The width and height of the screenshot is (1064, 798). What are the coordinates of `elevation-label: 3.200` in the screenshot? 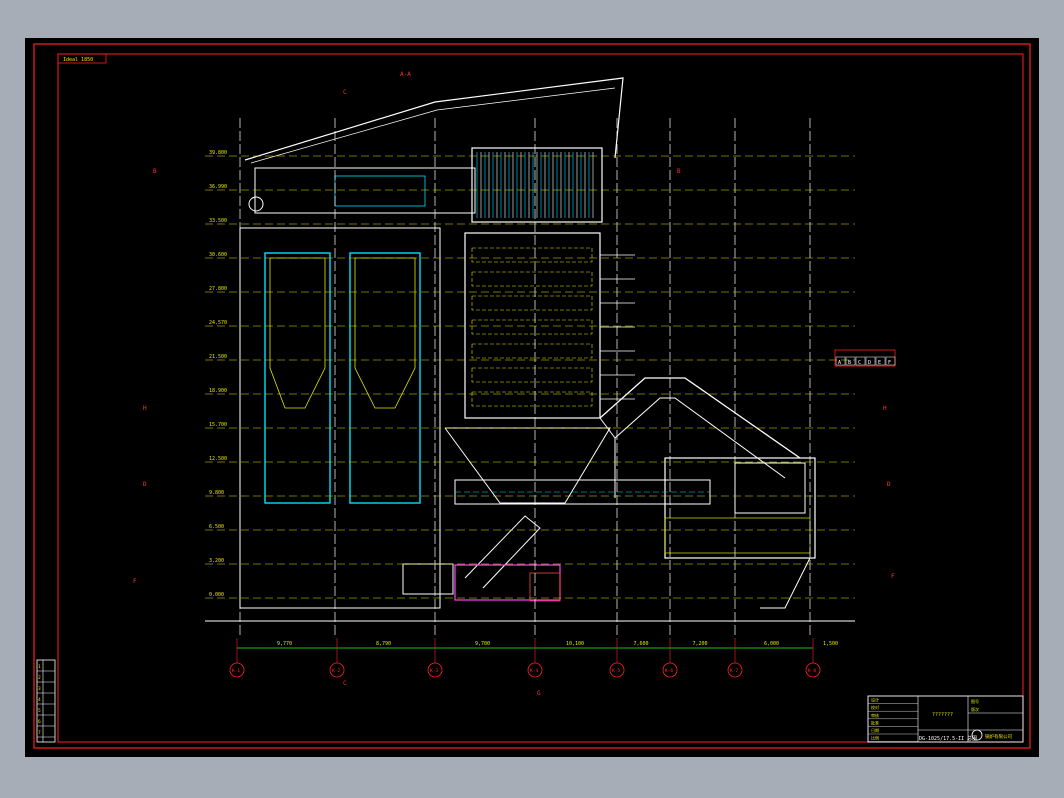 It's located at (216, 561).